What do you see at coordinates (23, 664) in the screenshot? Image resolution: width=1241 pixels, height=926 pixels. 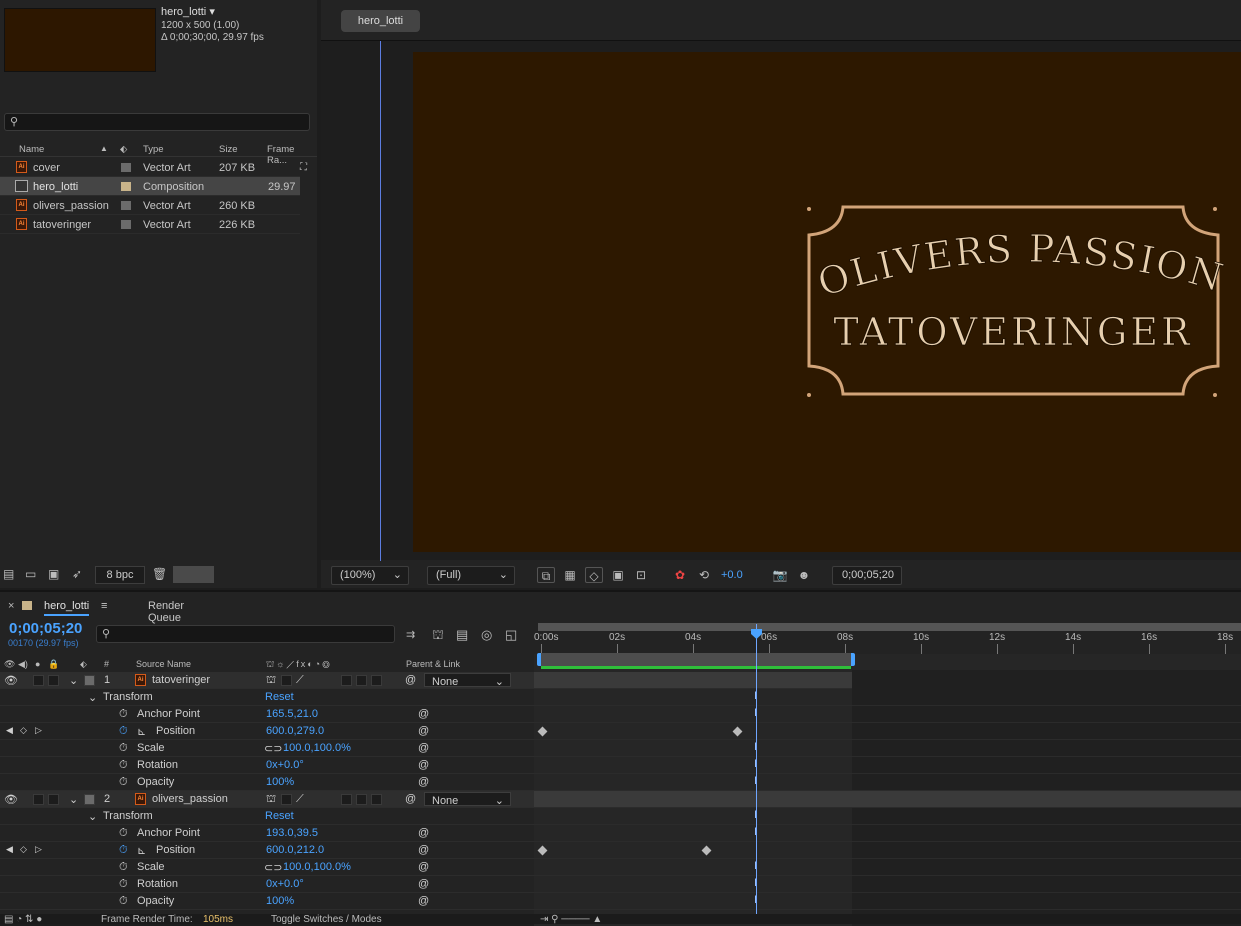 I see `audio-icon: ◀)` at bounding box center [23, 664].